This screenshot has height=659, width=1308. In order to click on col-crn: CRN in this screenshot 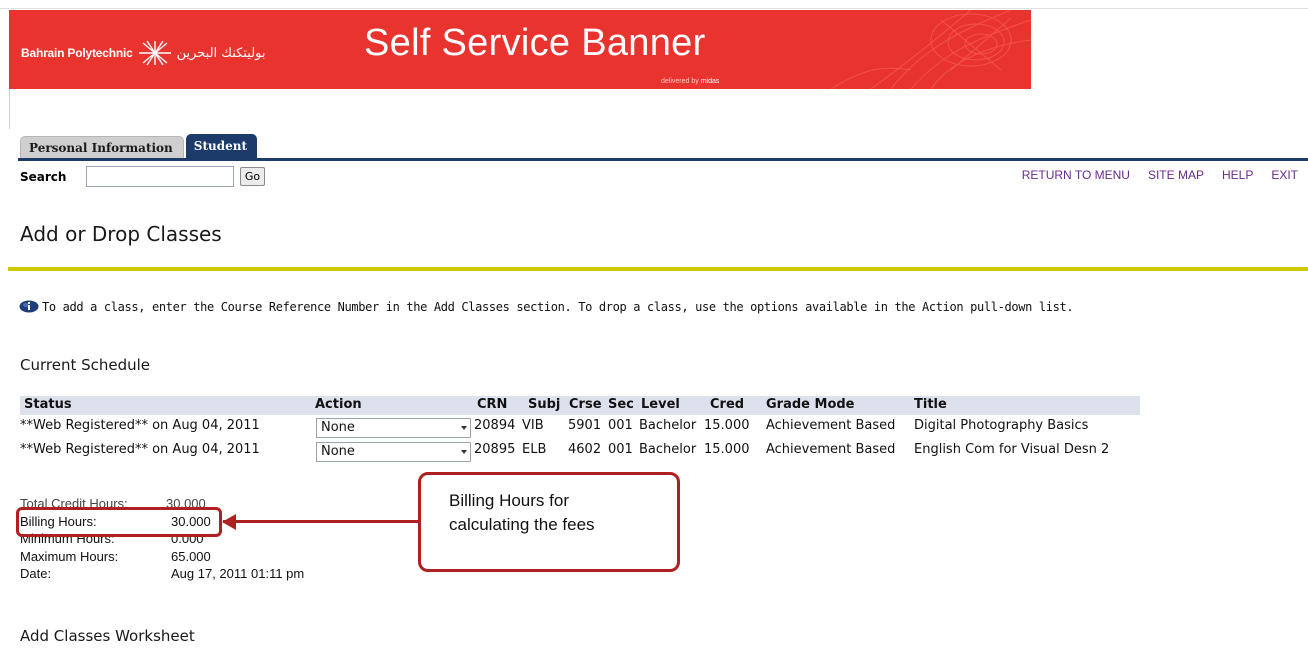, I will do `click(492, 404)`.